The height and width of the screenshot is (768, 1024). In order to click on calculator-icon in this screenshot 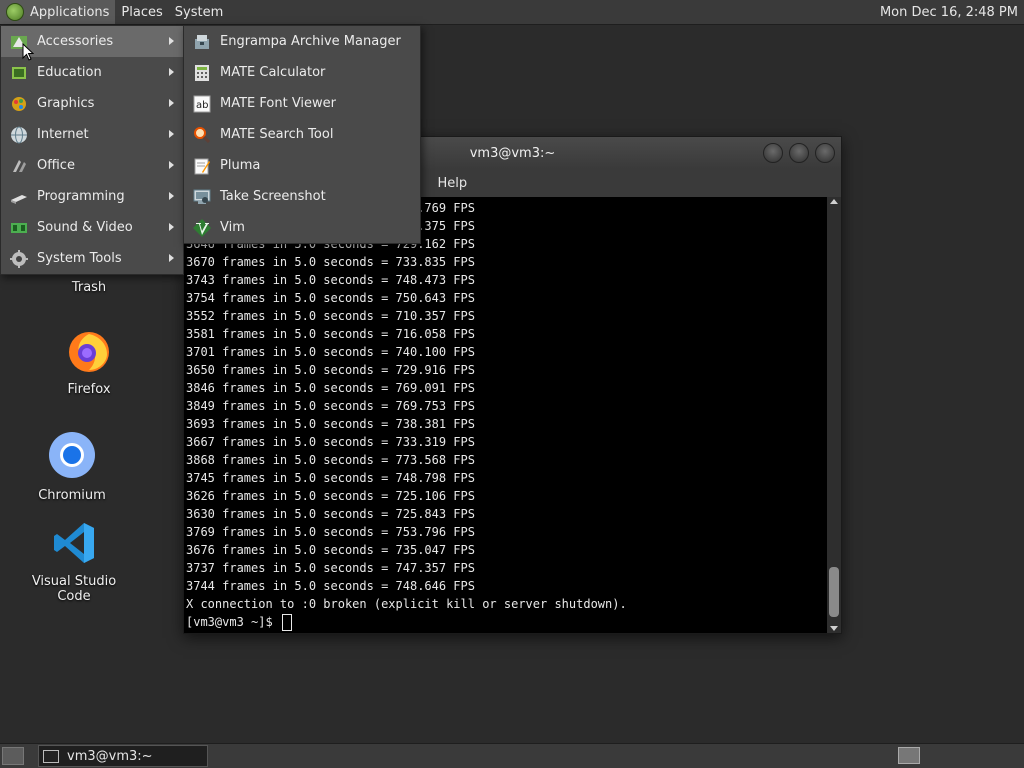, I will do `click(202, 73)`.